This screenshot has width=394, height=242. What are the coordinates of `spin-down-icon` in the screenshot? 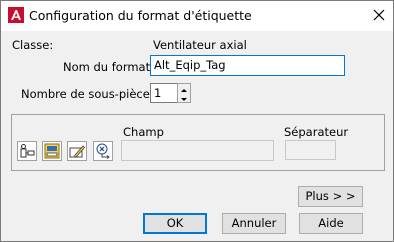 It's located at (184, 97).